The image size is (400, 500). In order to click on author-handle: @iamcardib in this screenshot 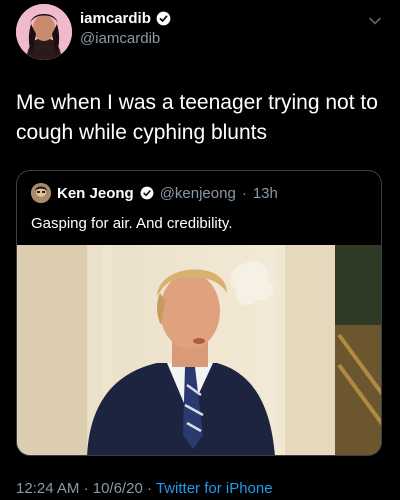, I will do `click(125, 38)`.